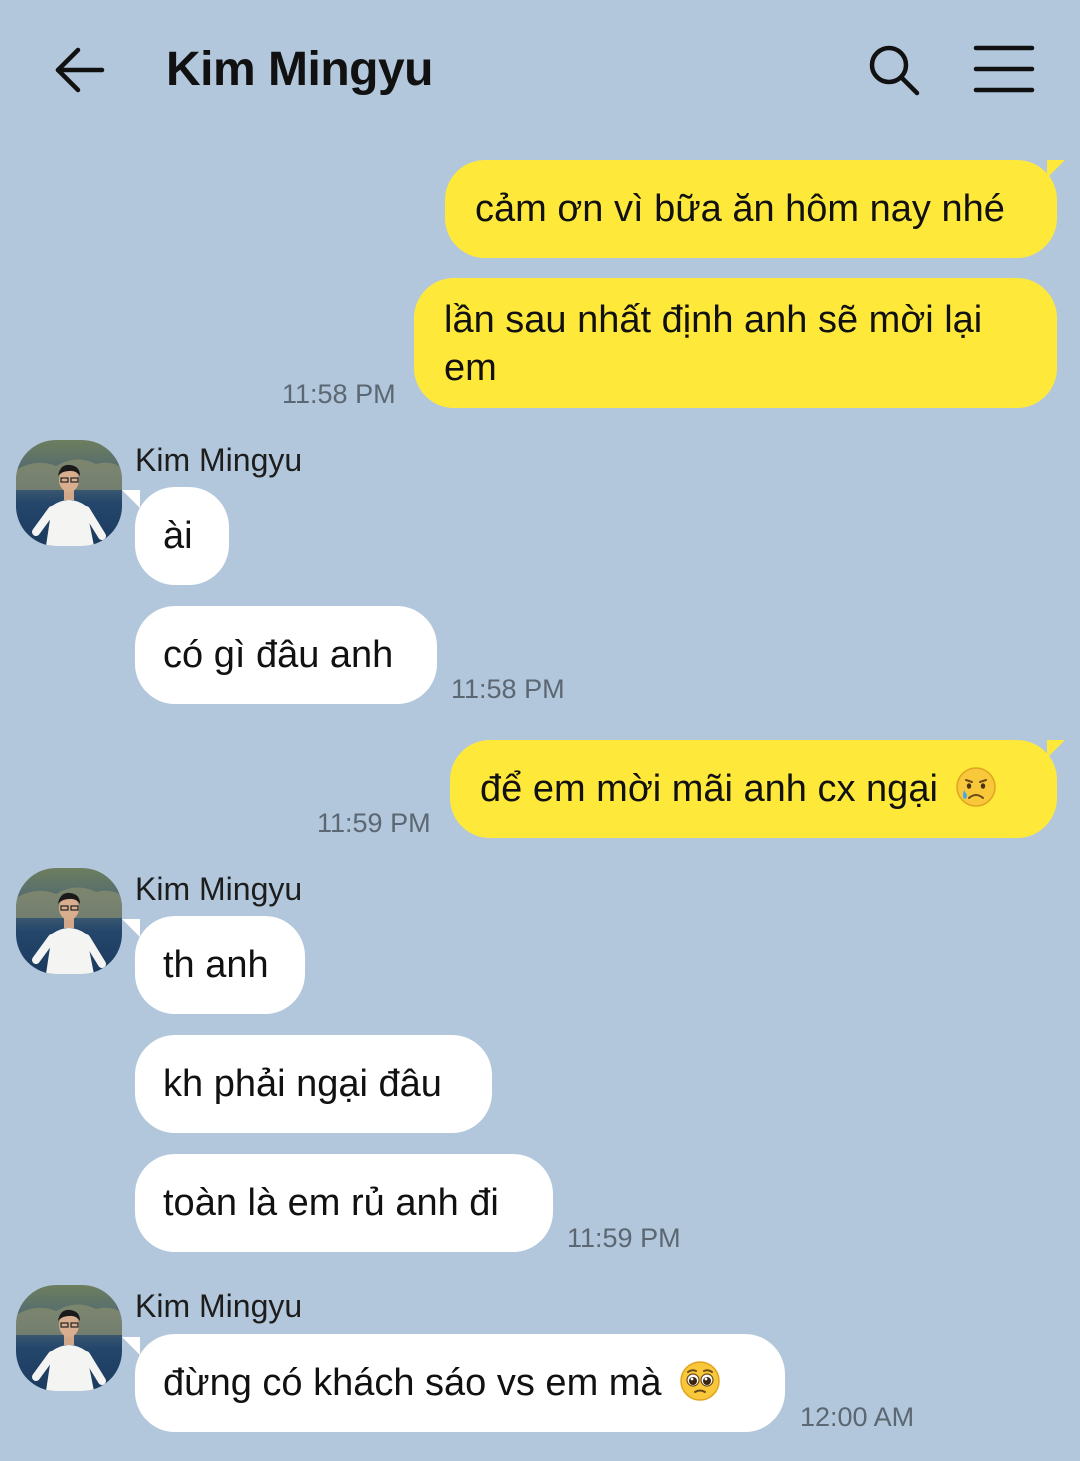  Describe the element at coordinates (700, 1381) in the screenshot. I see `pleading-face-emoji-icon` at that location.